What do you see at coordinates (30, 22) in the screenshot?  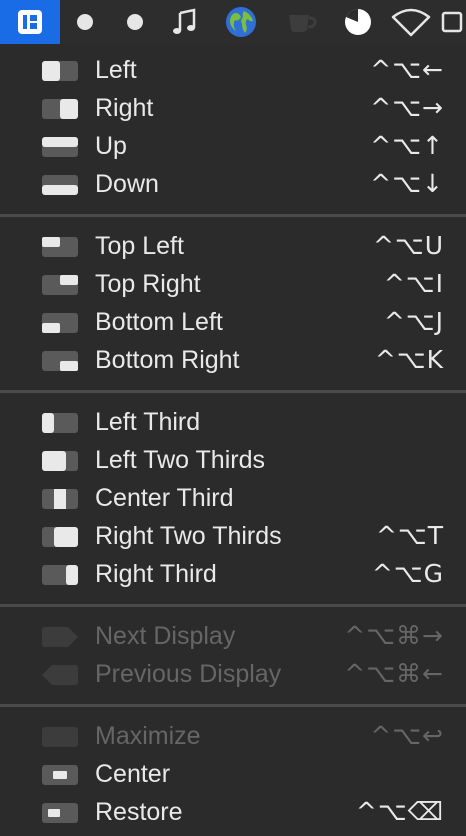 I see `rectangle-app-icon` at bounding box center [30, 22].